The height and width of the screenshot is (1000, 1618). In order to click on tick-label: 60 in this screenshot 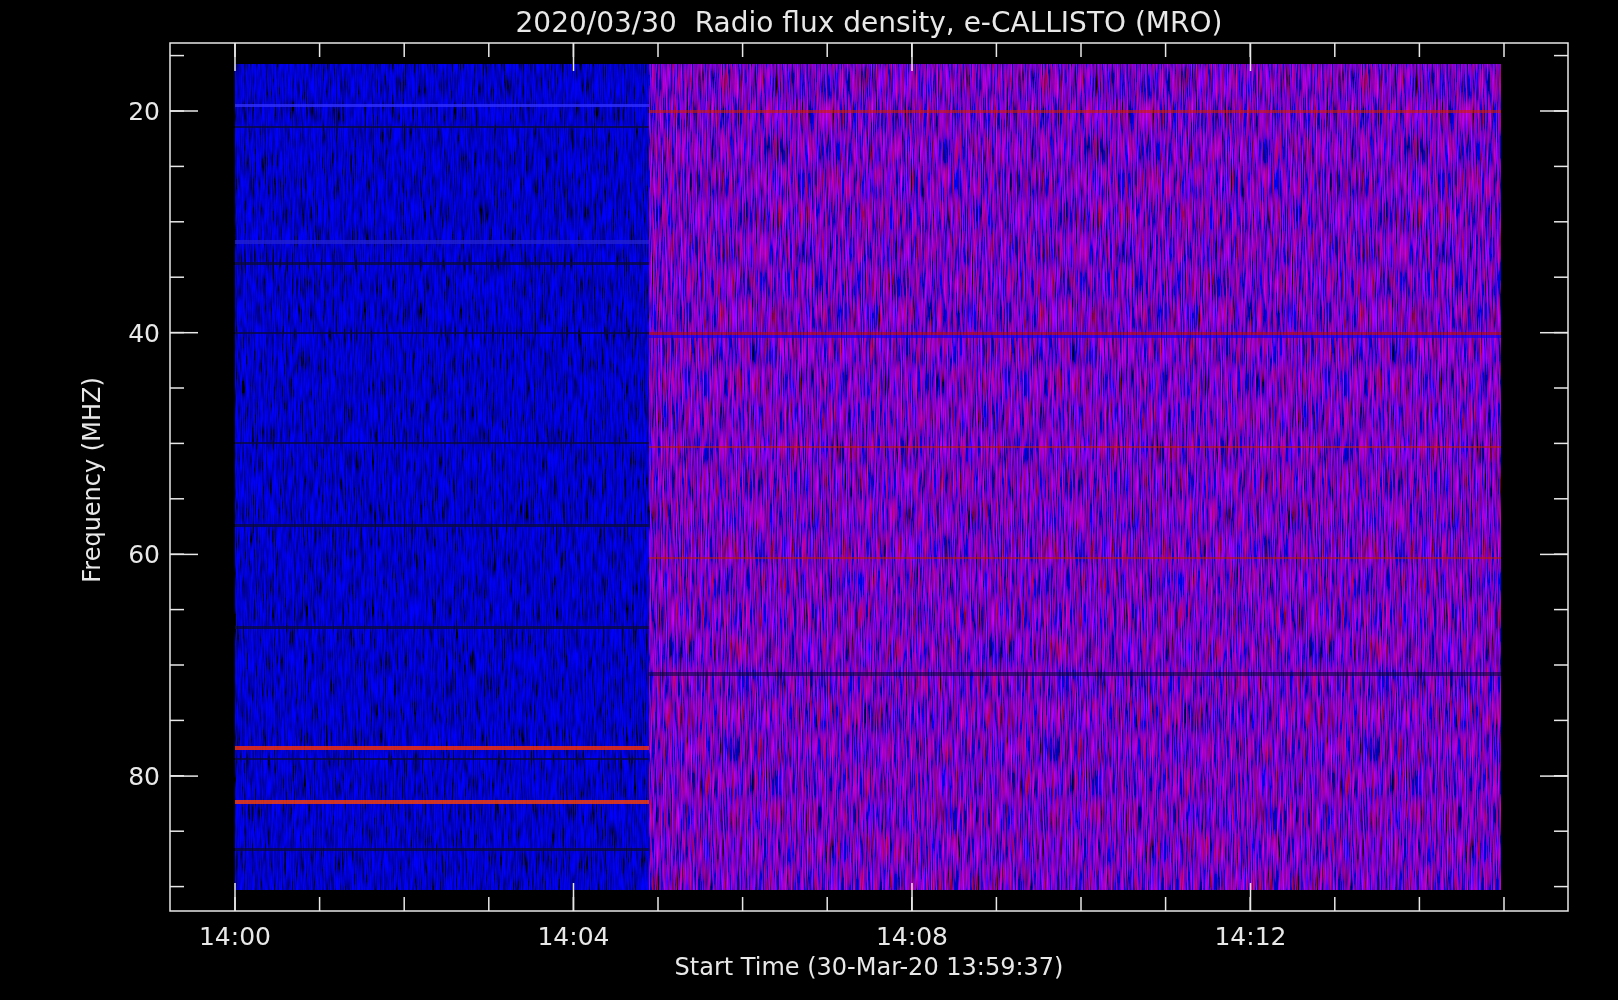, I will do `click(144, 555)`.